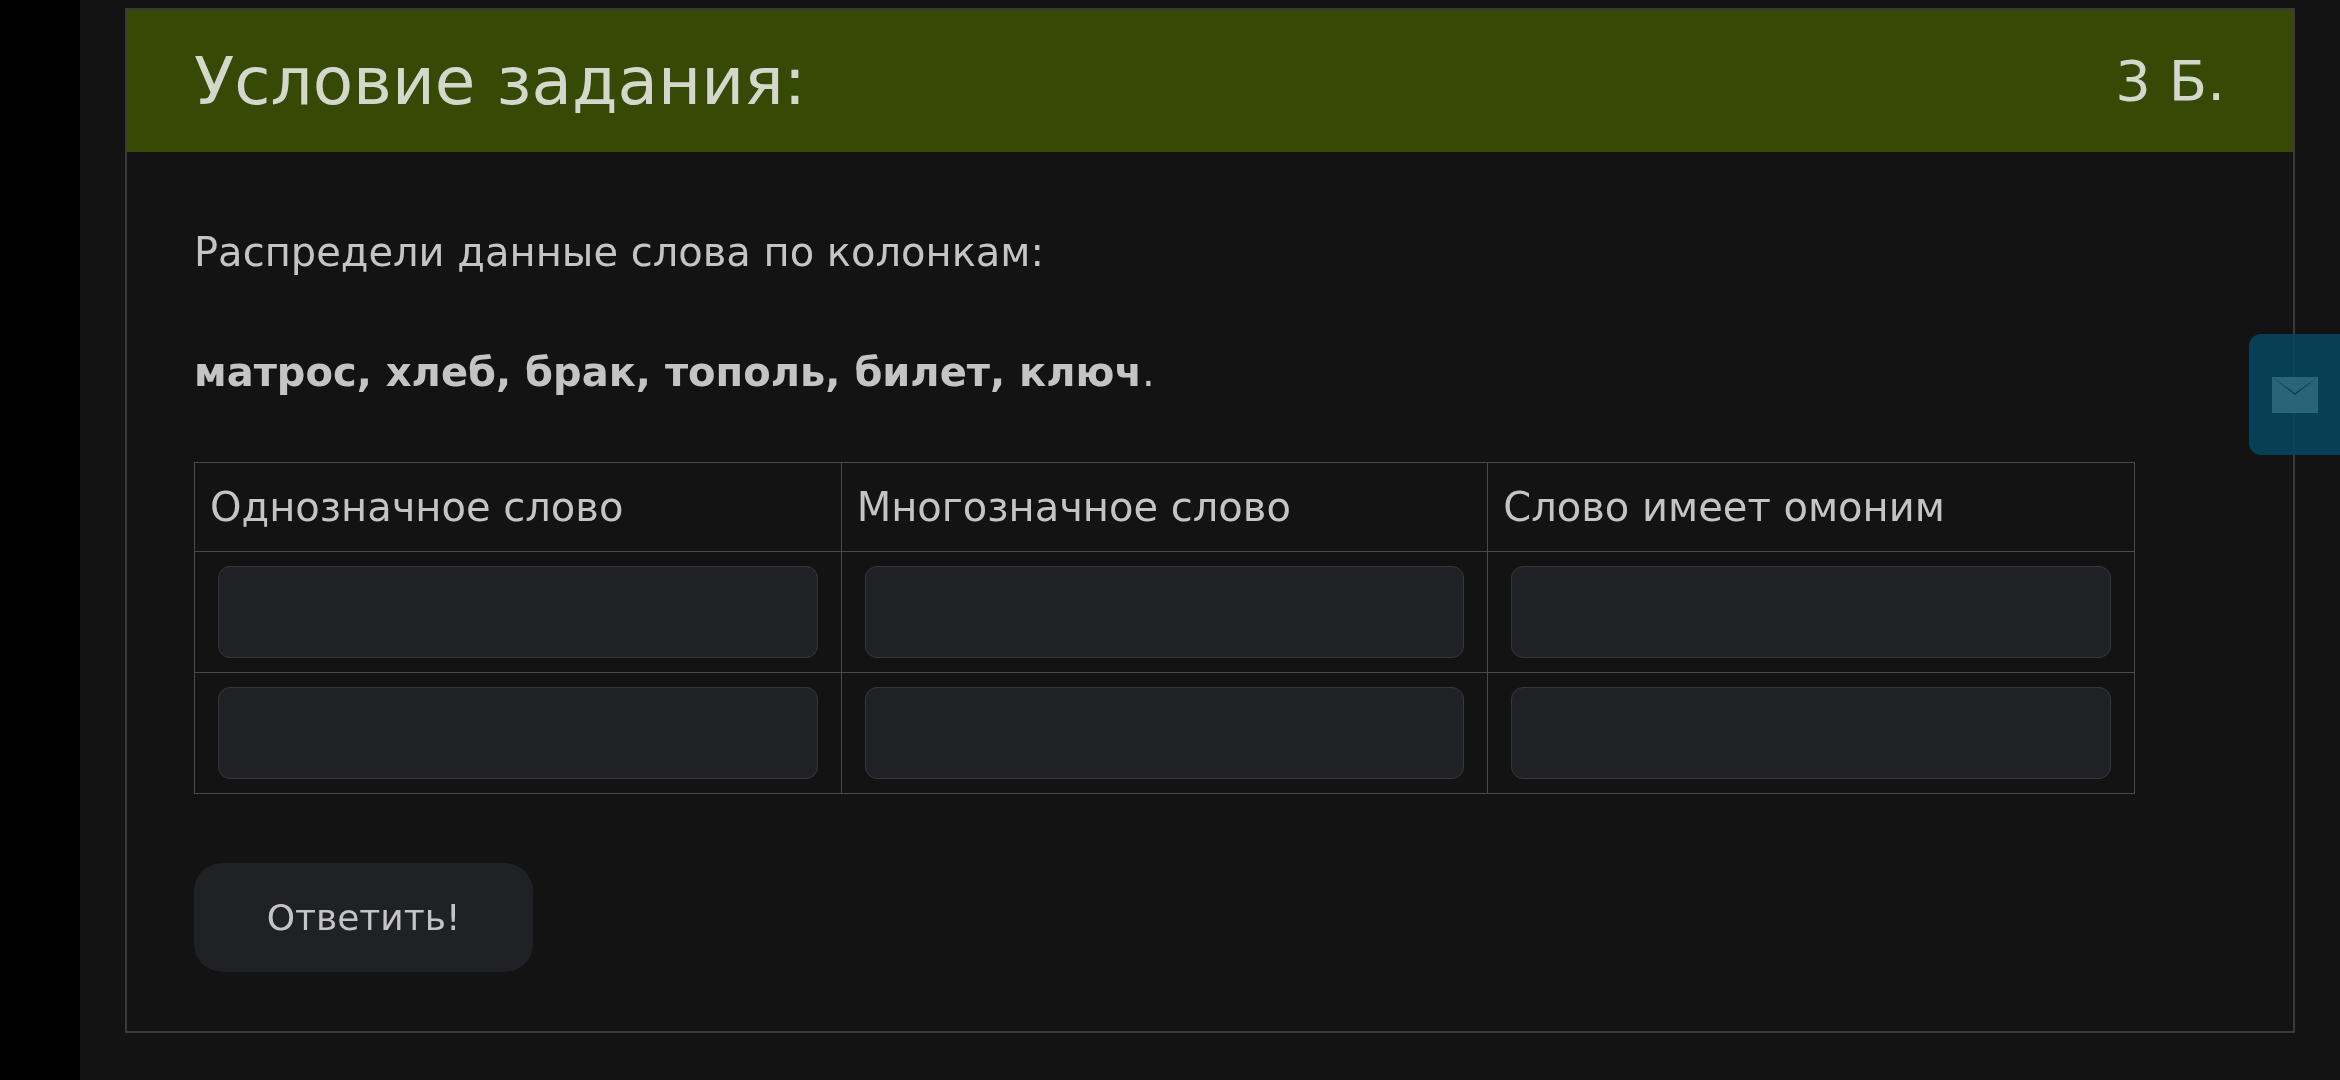 This screenshot has width=2340, height=1080. What do you see at coordinates (363, 917) in the screenshot?
I see `submit-button: Ответить!` at bounding box center [363, 917].